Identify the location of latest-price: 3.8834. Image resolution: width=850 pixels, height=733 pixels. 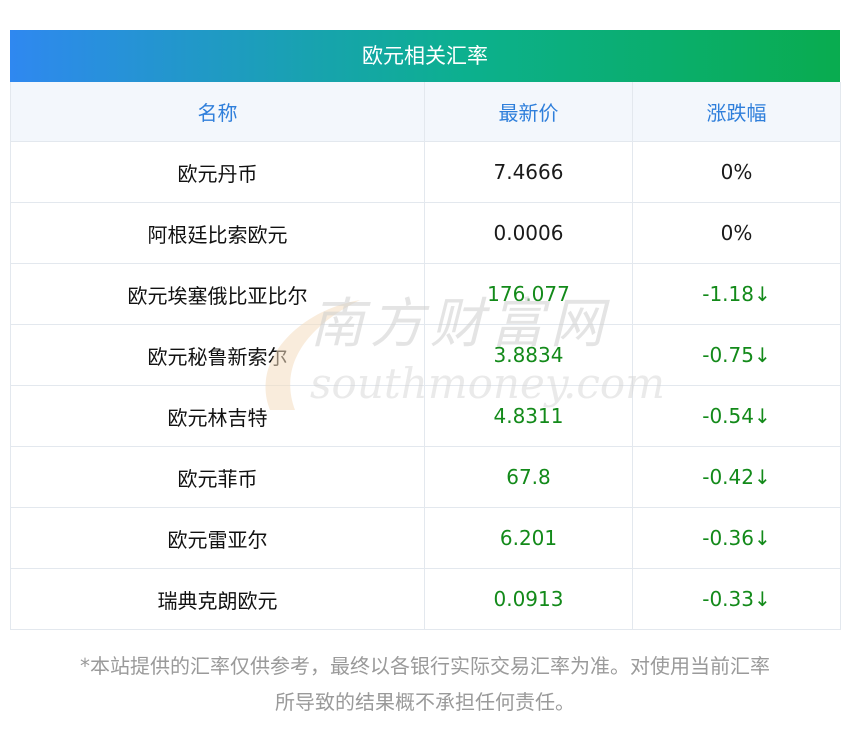
(528, 355).